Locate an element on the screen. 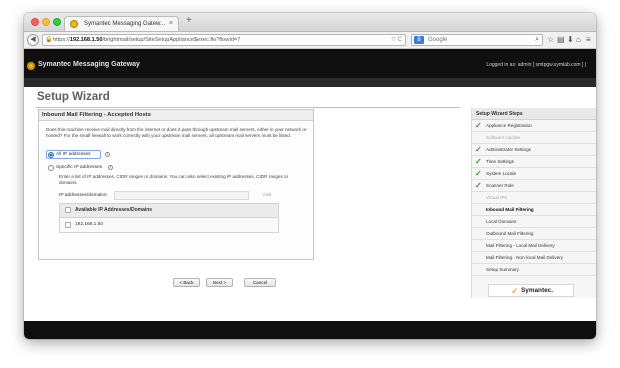 This screenshot has width=620, height=368. step-item: Inbound Mail Filtering is located at coordinates (534, 210).